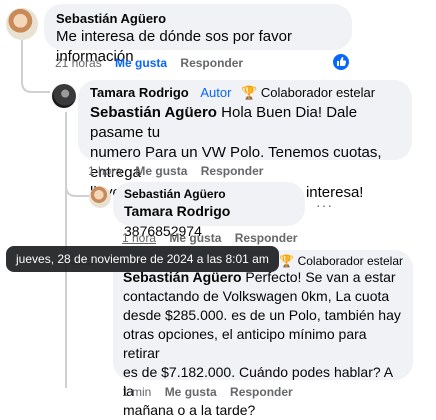 The width and height of the screenshot is (436, 420). I want to click on comment-time: 1 min, so click(136, 392).